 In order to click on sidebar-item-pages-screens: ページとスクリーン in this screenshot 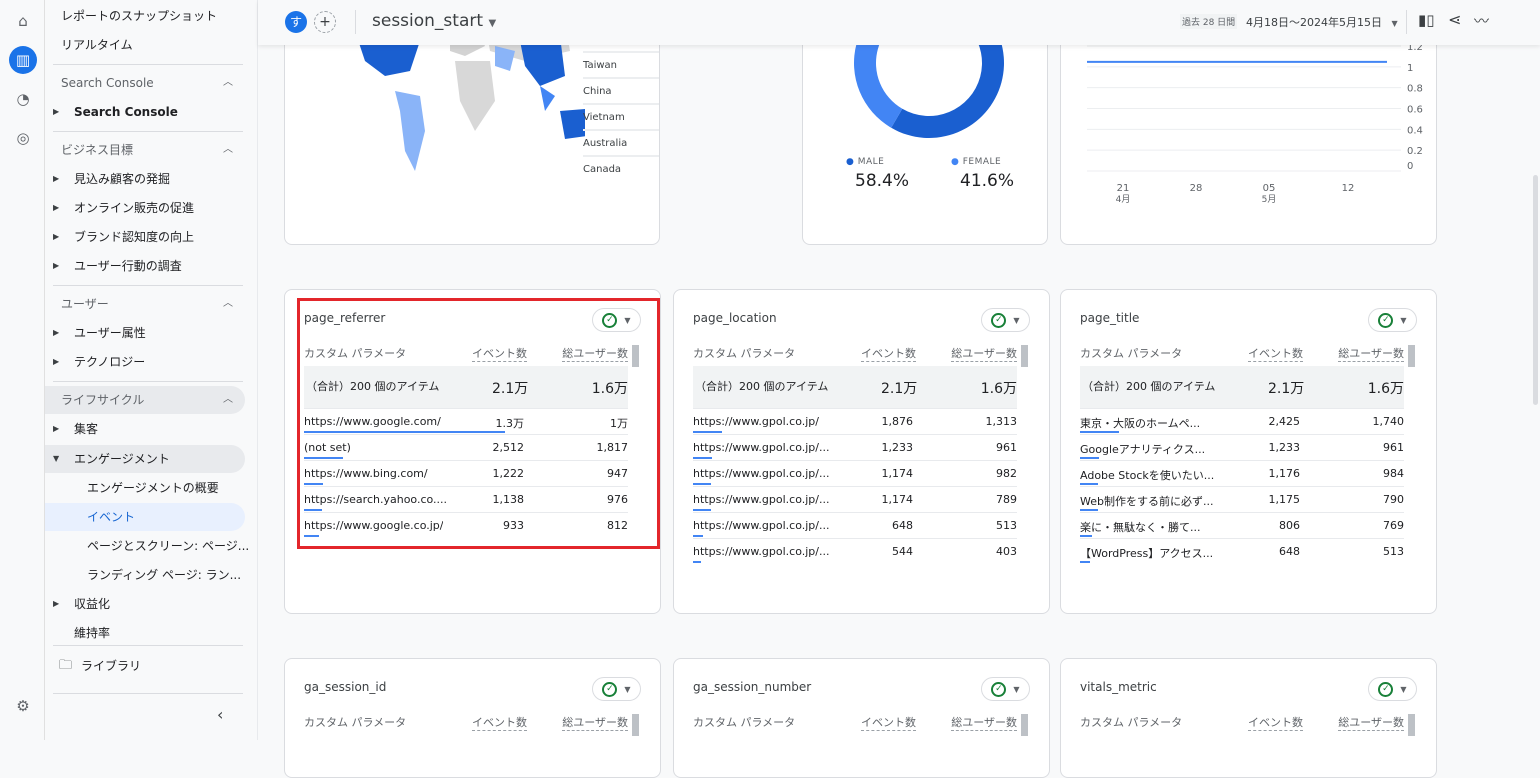, I will do `click(147, 546)`.